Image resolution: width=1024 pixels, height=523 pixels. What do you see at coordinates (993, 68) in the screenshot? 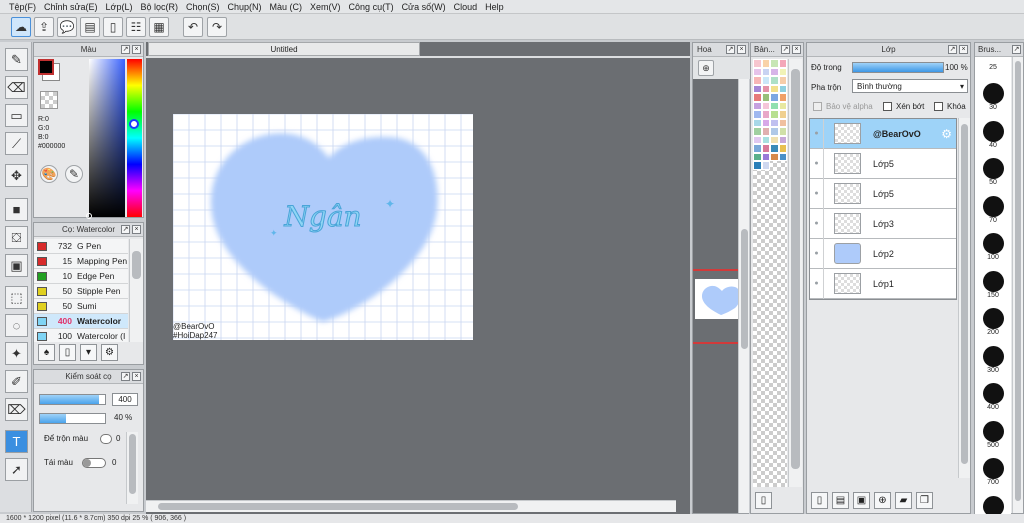
I see `brush-size-item: 25` at bounding box center [993, 68].